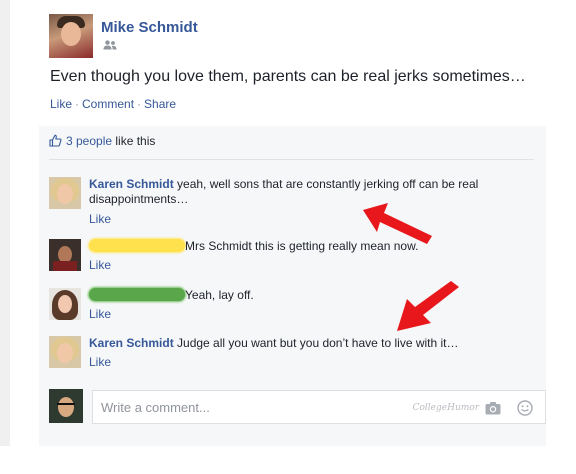 The height and width of the screenshot is (474, 576). What do you see at coordinates (291, 159) in the screenshot?
I see `divider` at bounding box center [291, 159].